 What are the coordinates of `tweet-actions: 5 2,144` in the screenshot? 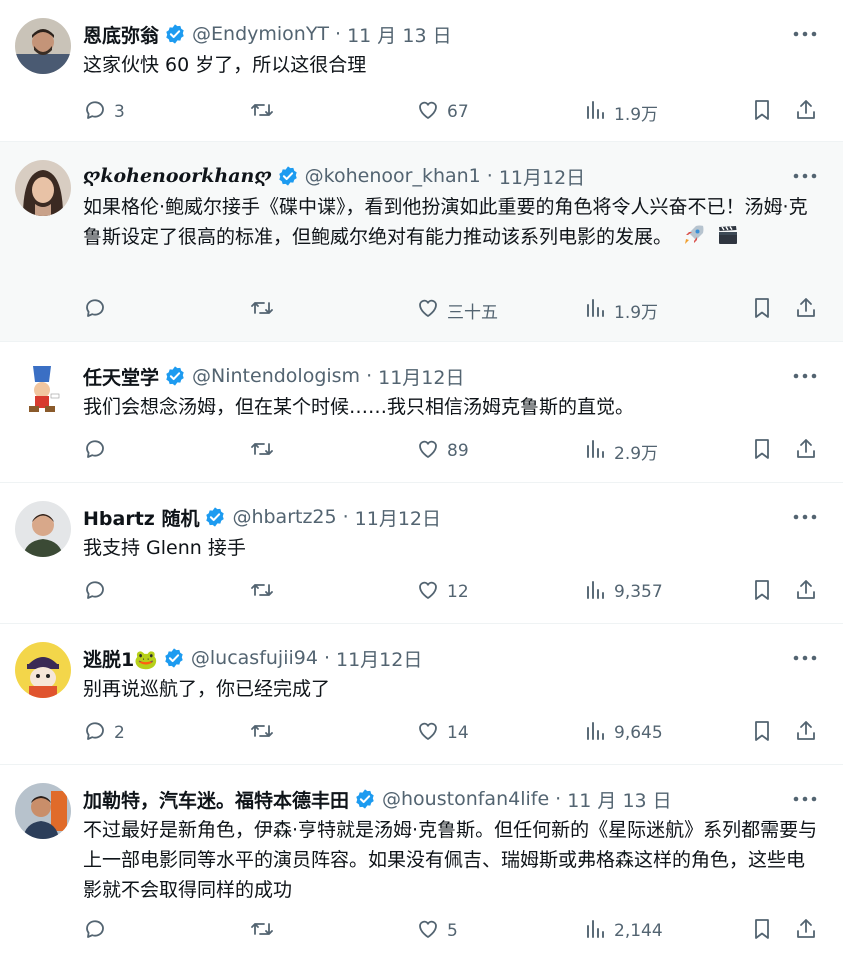 It's located at (455, 931).